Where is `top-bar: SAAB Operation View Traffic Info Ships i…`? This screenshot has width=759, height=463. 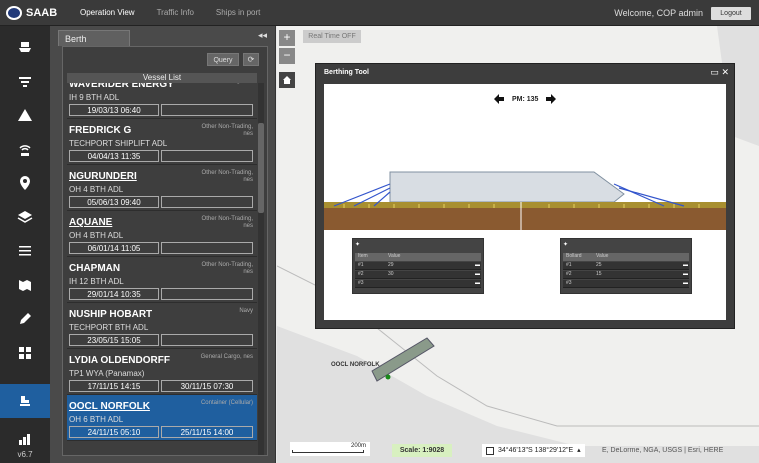 top-bar: SAAB Operation View Traffic Info Ships i… is located at coordinates (379, 13).